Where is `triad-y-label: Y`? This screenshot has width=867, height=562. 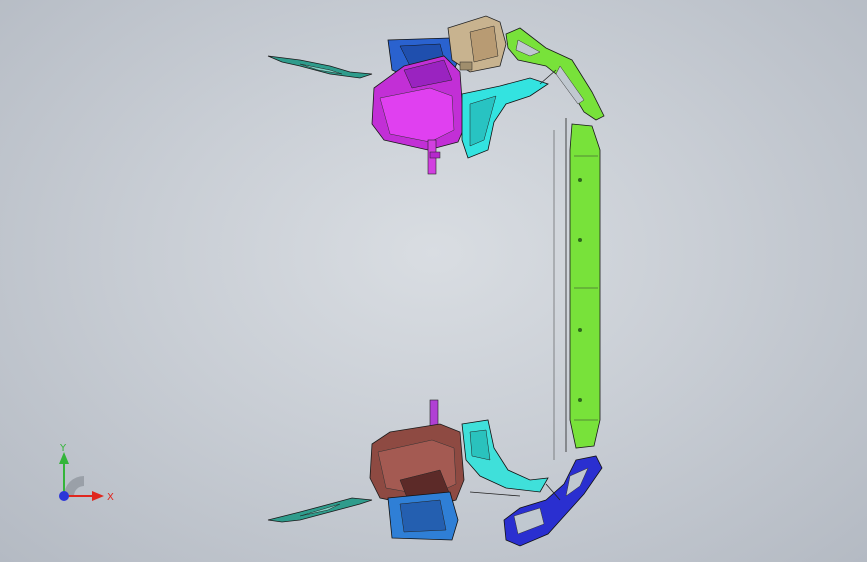 triad-y-label: Y is located at coordinates (63, 448).